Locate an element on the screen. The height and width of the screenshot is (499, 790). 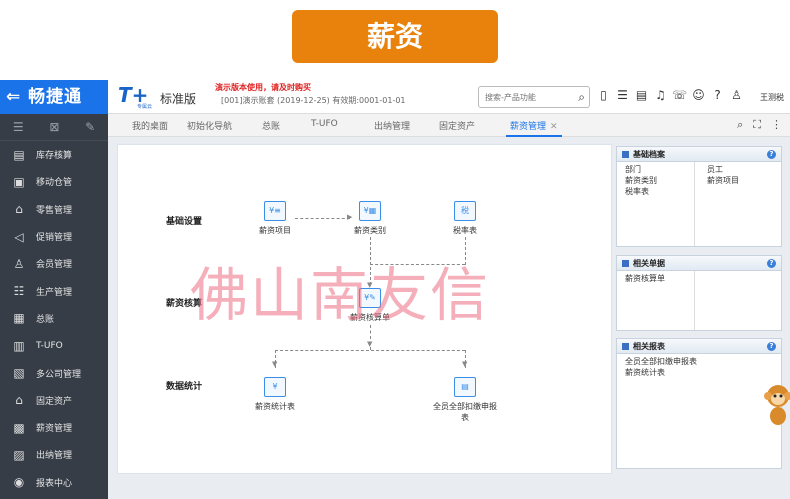
logo-text: 畅捷通 is located at coordinates (55, 97).